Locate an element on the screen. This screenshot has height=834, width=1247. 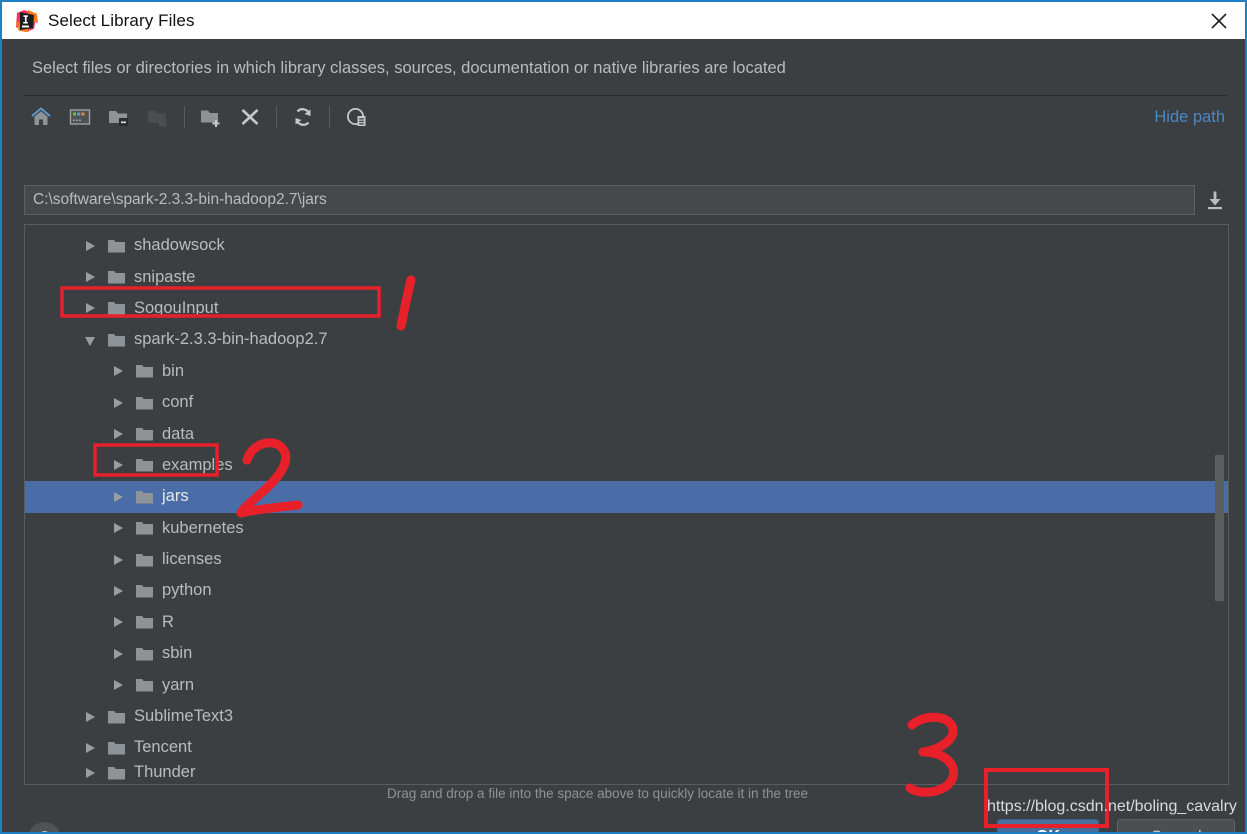
home-button is located at coordinates (41, 117).